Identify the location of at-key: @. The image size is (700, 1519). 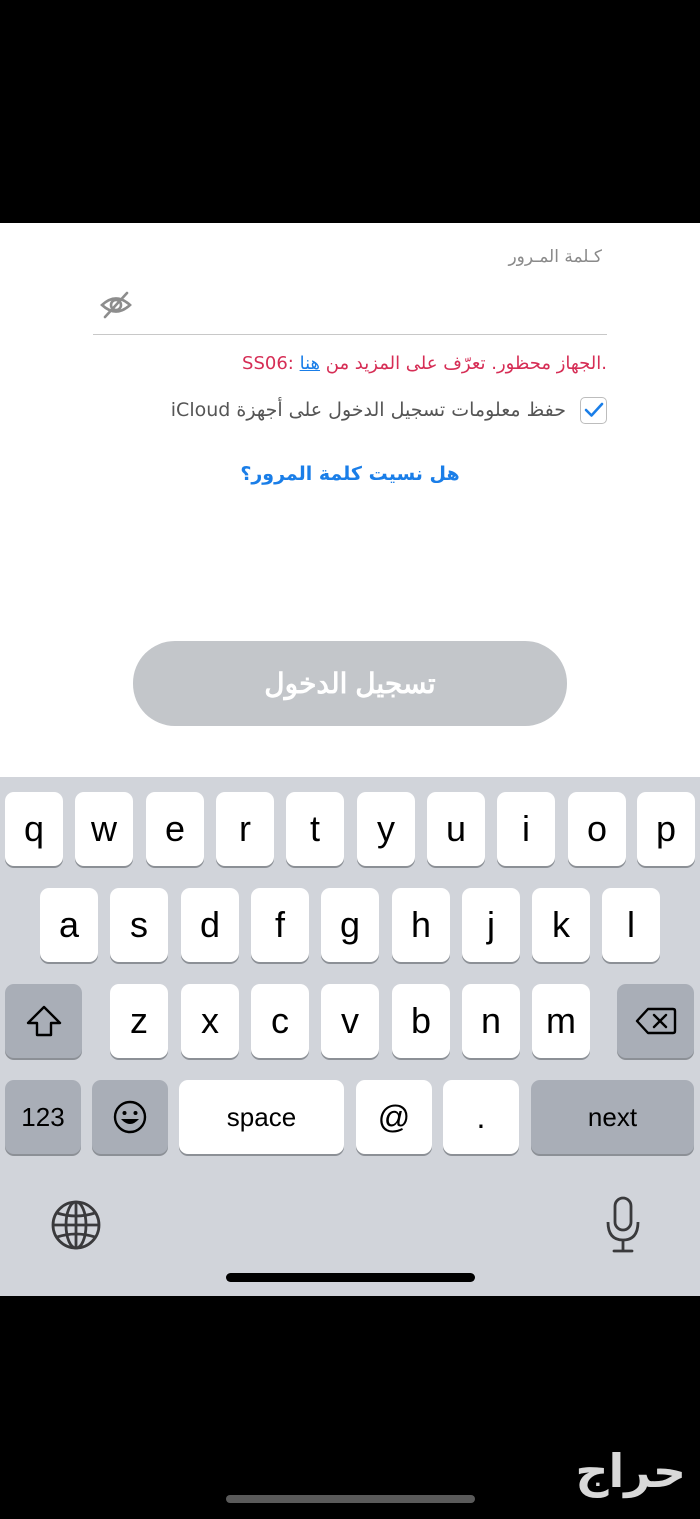
(394, 1117).